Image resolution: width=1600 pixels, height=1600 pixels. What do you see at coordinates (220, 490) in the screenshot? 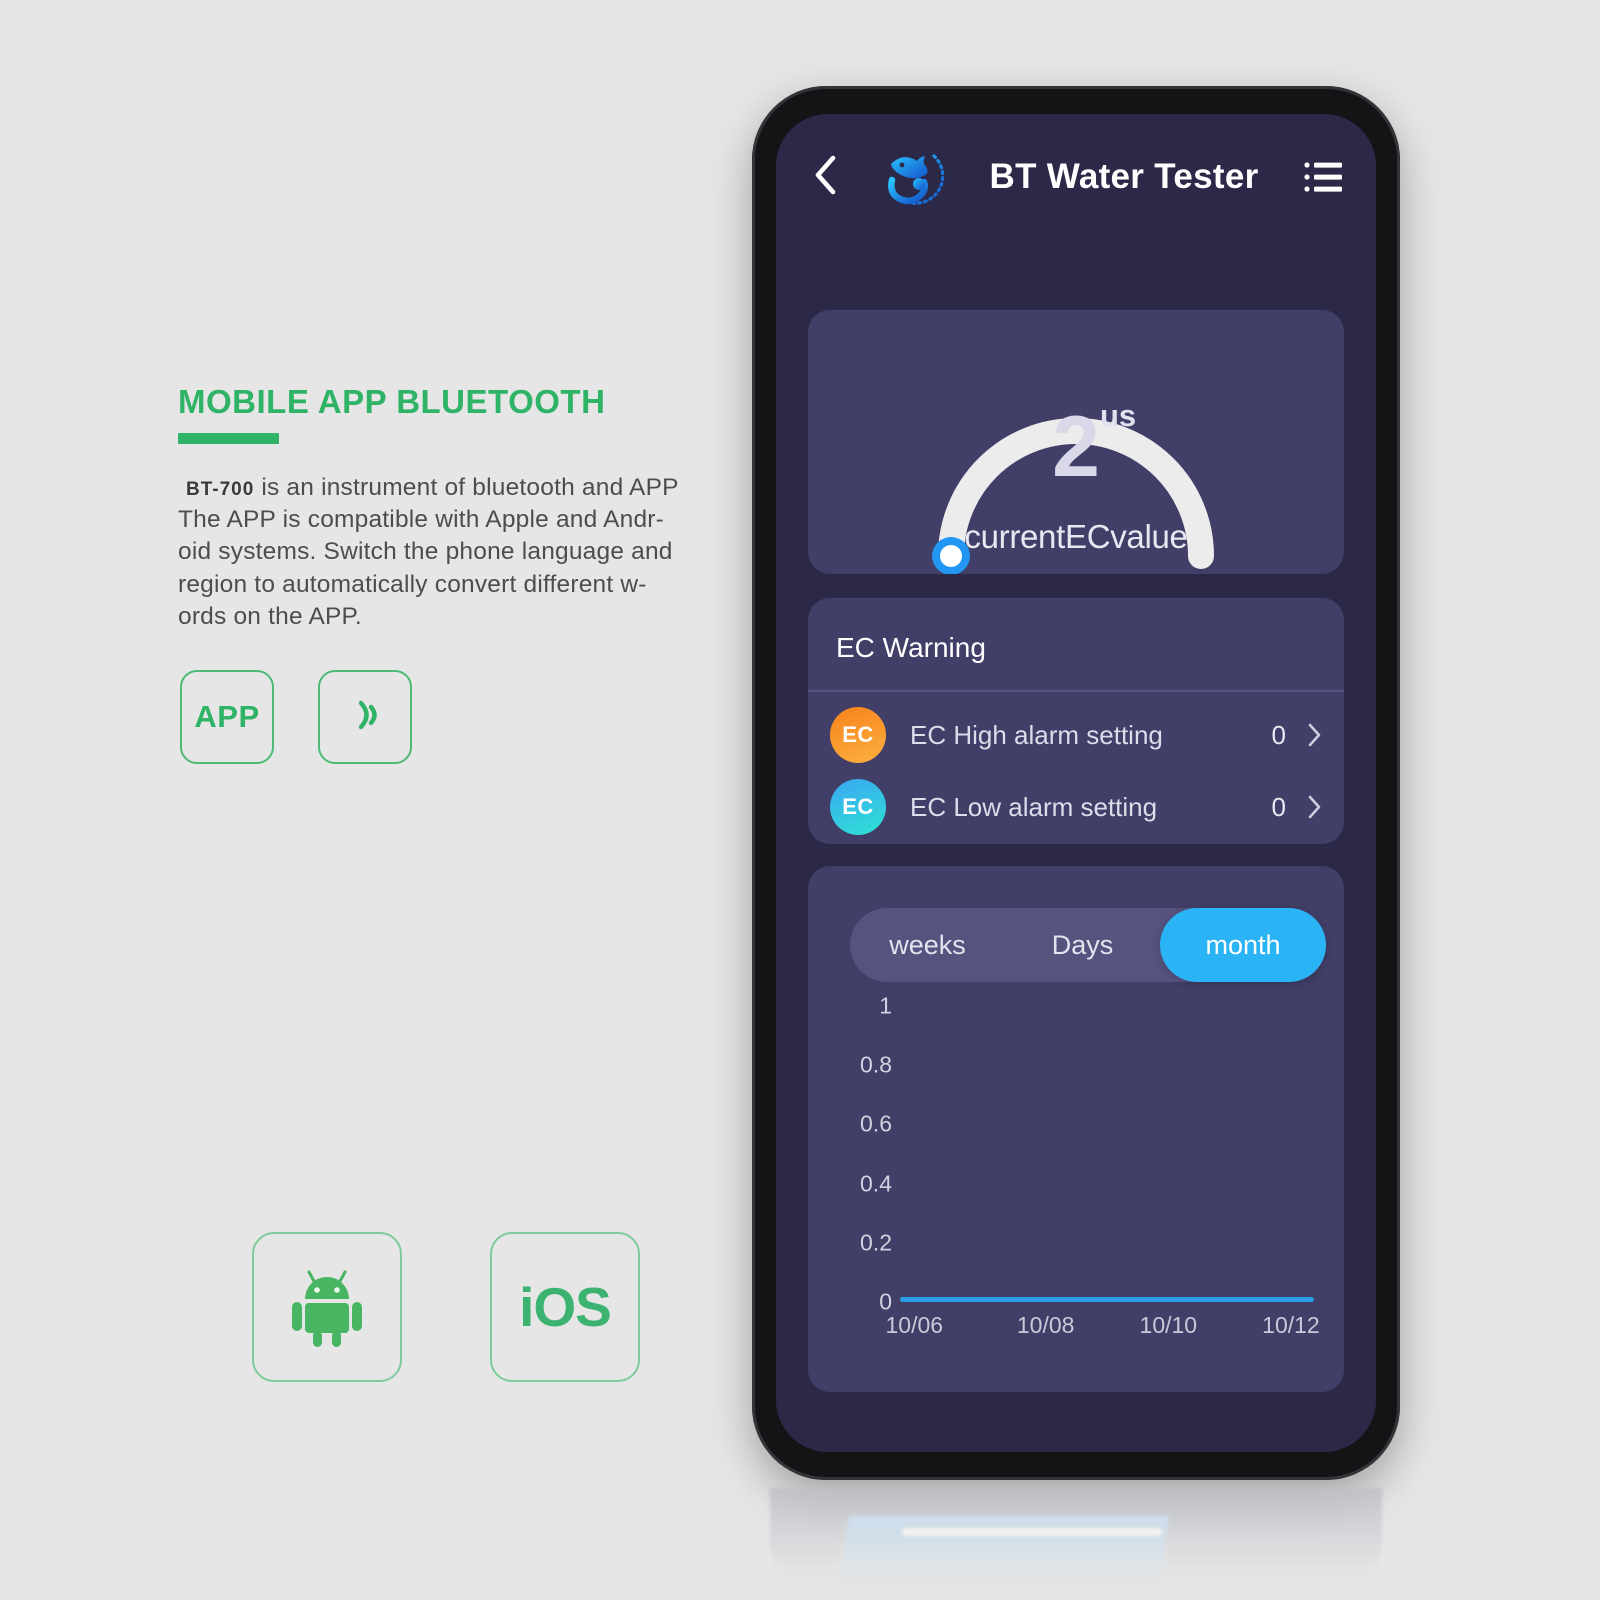
I see `model-tag: BT-700` at bounding box center [220, 490].